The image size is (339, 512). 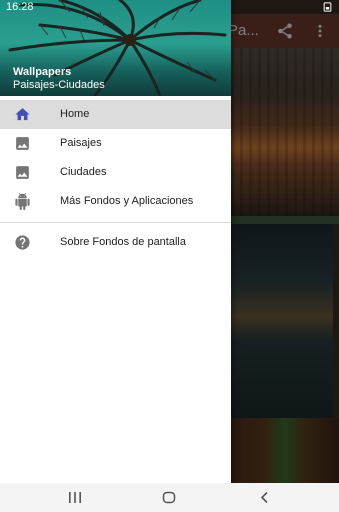 I want to click on menu-item-label: Sobre Fondos de pantalla, so click(x=123, y=242).